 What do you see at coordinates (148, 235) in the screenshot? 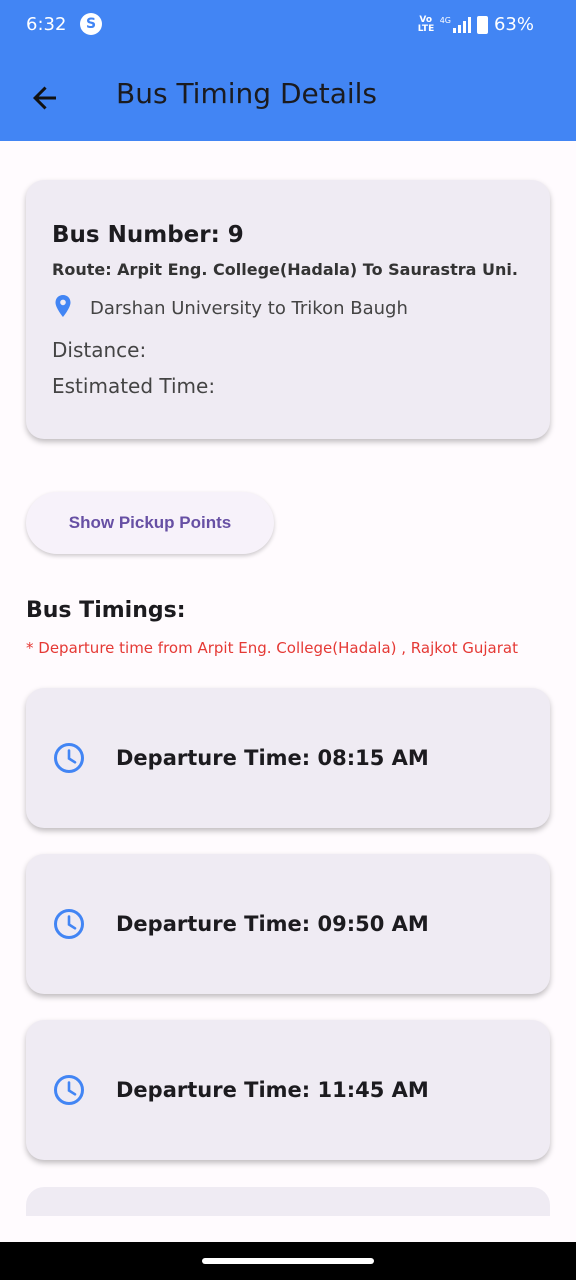
I see `bus-number: Bus Number: 9` at bounding box center [148, 235].